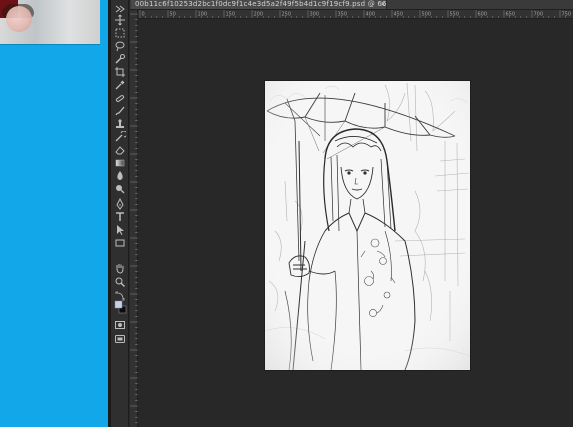  Describe the element at coordinates (120, 85) in the screenshot. I see `eyedropper-icon` at that location.